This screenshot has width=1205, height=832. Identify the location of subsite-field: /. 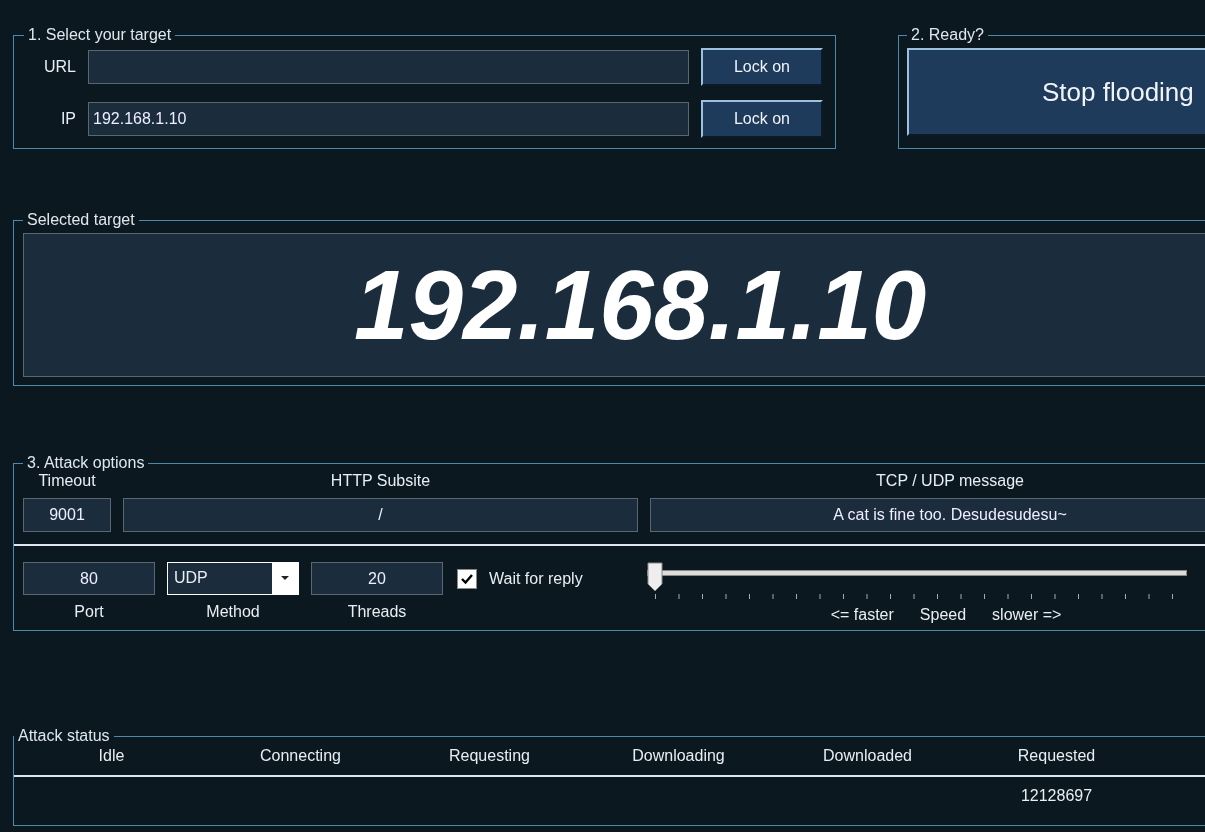
(380, 515).